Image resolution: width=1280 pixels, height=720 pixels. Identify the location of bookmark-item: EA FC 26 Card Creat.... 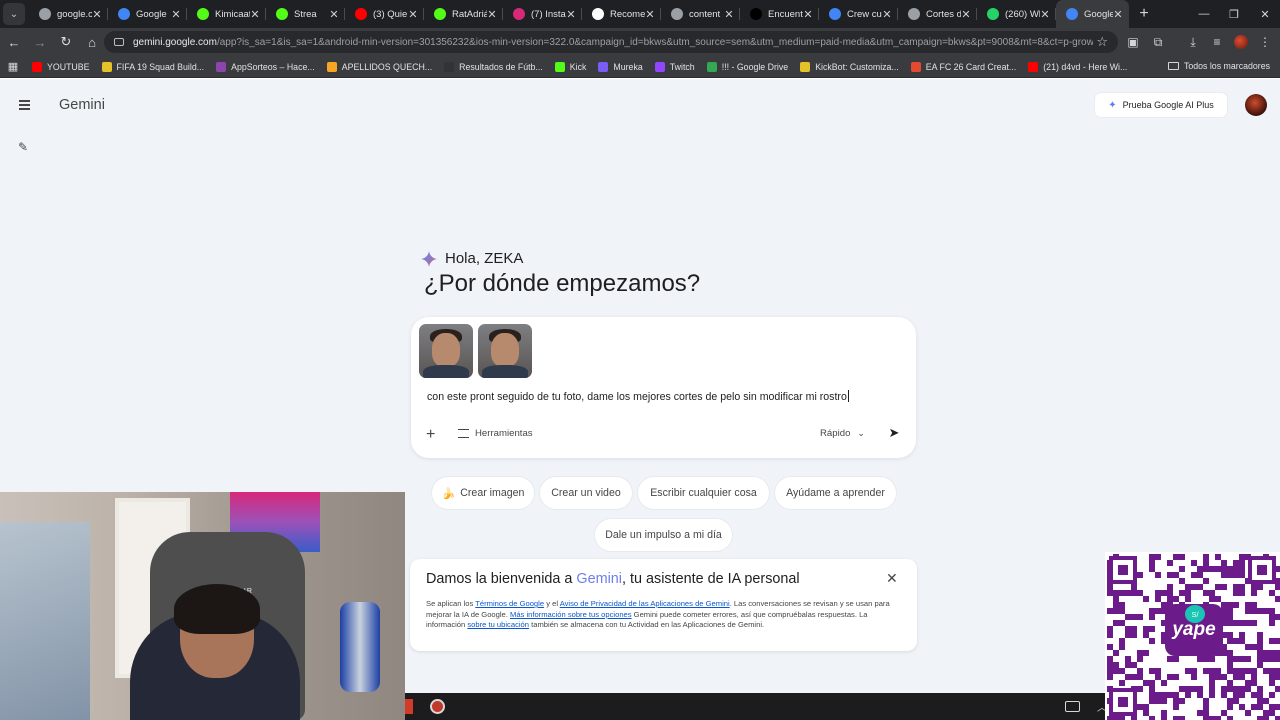
(963, 66).